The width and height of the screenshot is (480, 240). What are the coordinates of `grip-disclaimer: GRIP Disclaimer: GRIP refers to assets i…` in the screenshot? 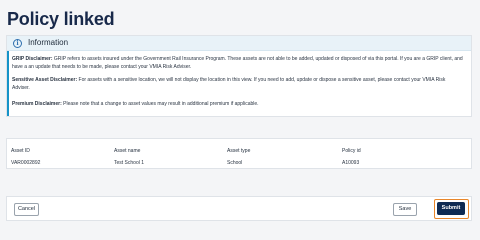 It's located at (240, 63).